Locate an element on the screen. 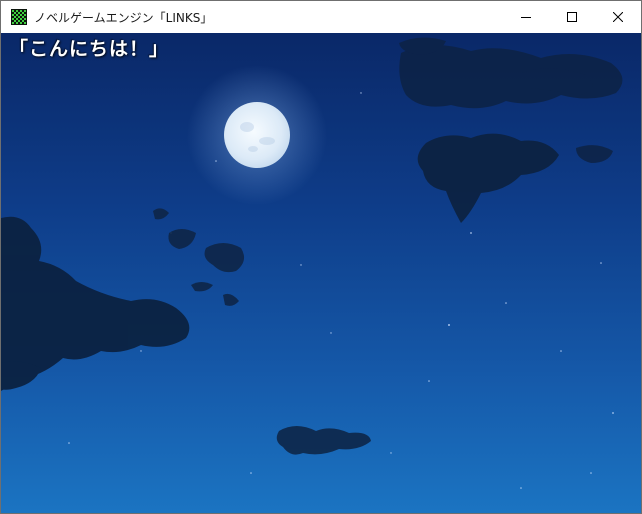 The width and height of the screenshot is (642, 514). close-icon is located at coordinates (618, 17).